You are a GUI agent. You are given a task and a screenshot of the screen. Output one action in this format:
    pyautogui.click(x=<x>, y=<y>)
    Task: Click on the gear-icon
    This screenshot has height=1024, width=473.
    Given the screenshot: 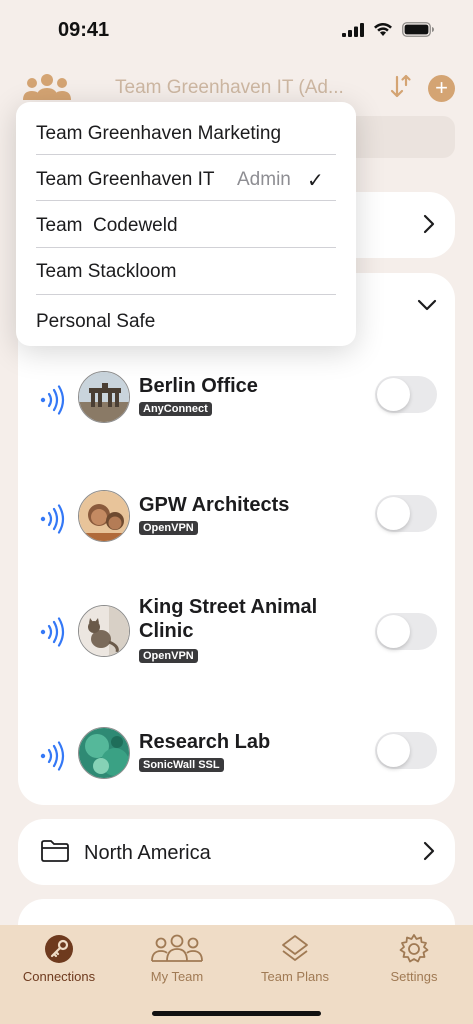 What is the action you would take?
    pyautogui.click(x=414, y=948)
    